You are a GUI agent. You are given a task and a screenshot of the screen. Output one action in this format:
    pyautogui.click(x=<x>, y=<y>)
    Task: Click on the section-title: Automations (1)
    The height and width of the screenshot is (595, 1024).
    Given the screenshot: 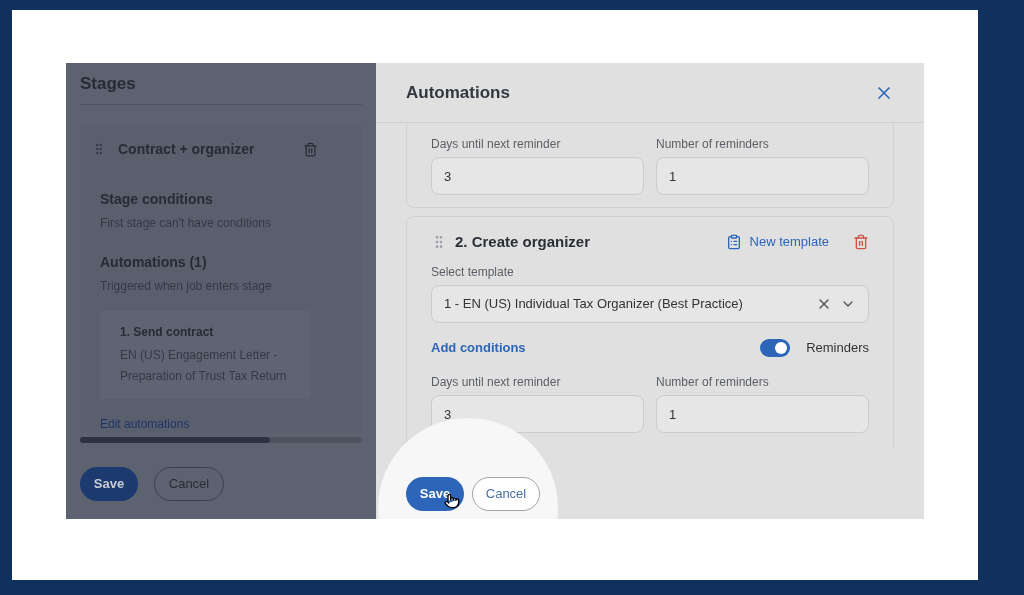 What is the action you would take?
    pyautogui.click(x=154, y=262)
    